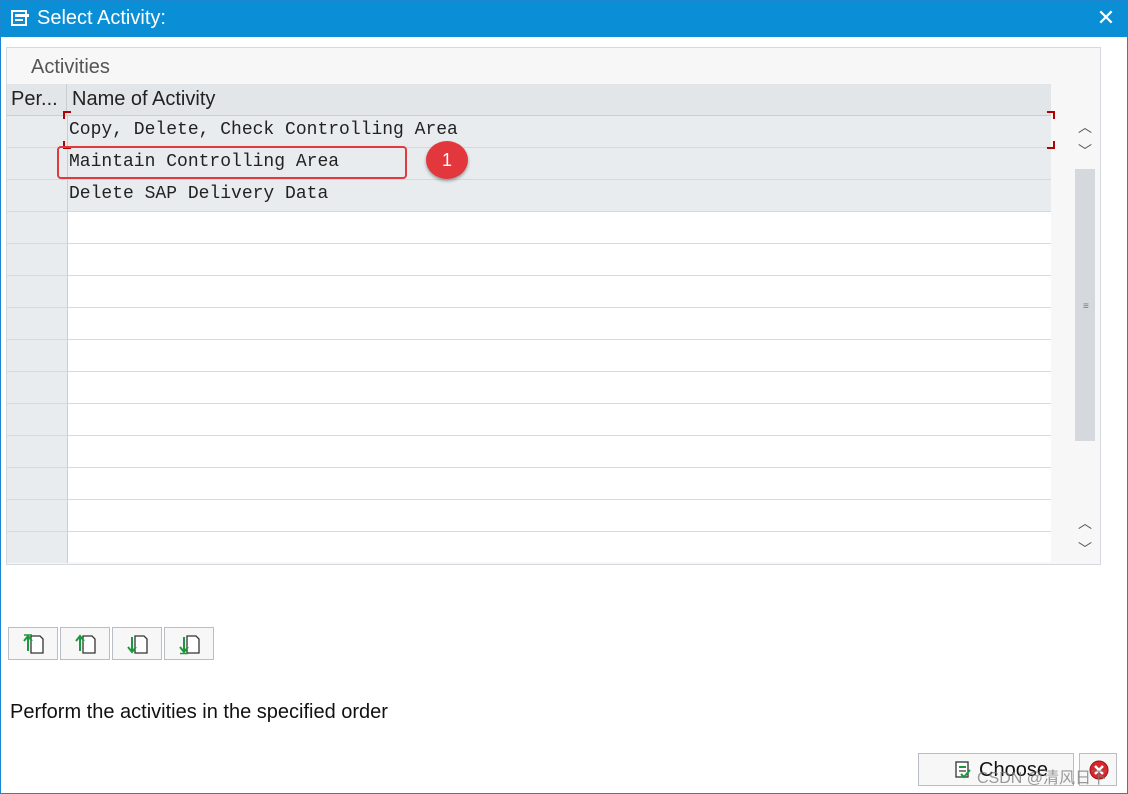 The width and height of the screenshot is (1128, 794). Describe the element at coordinates (529, 100) in the screenshot. I see `table-header: Per... Name of Activity` at that location.